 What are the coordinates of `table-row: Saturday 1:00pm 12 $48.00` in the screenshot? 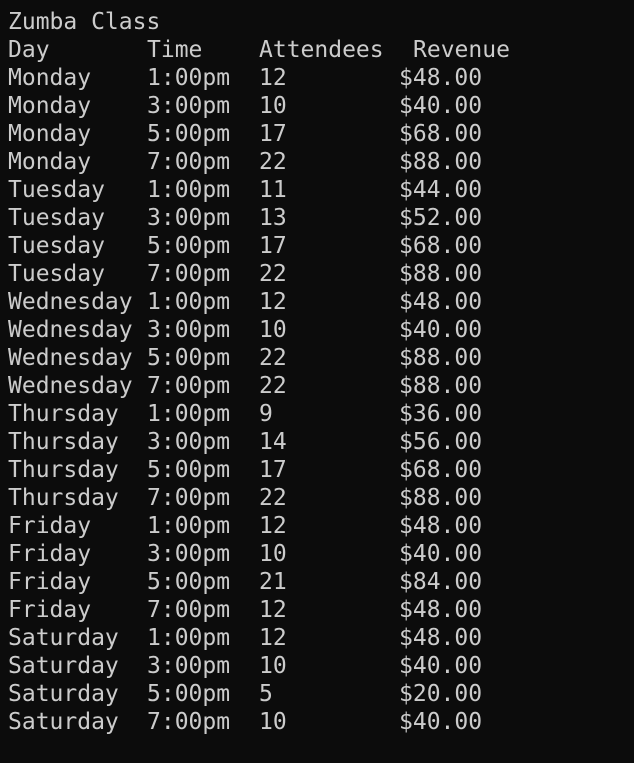 It's located at (318, 638).